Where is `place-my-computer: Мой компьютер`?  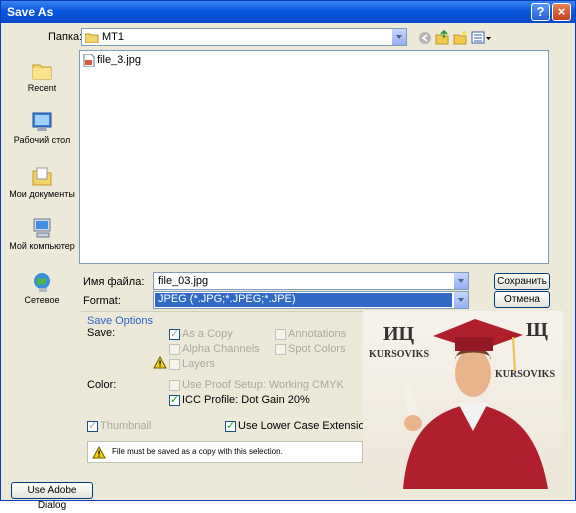 place-my-computer: Мой компьютер is located at coordinates (42, 234).